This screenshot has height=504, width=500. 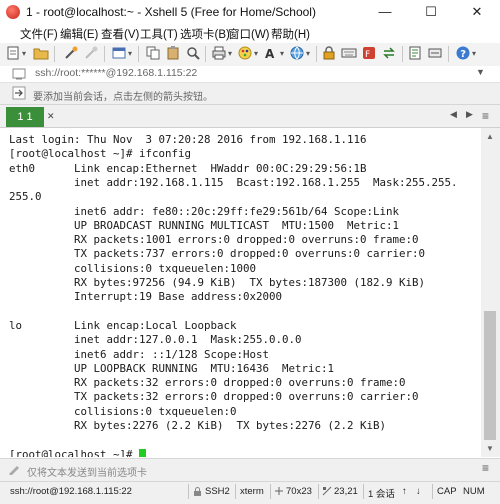 I want to click on xftp-icon: F, so click(x=369, y=54).